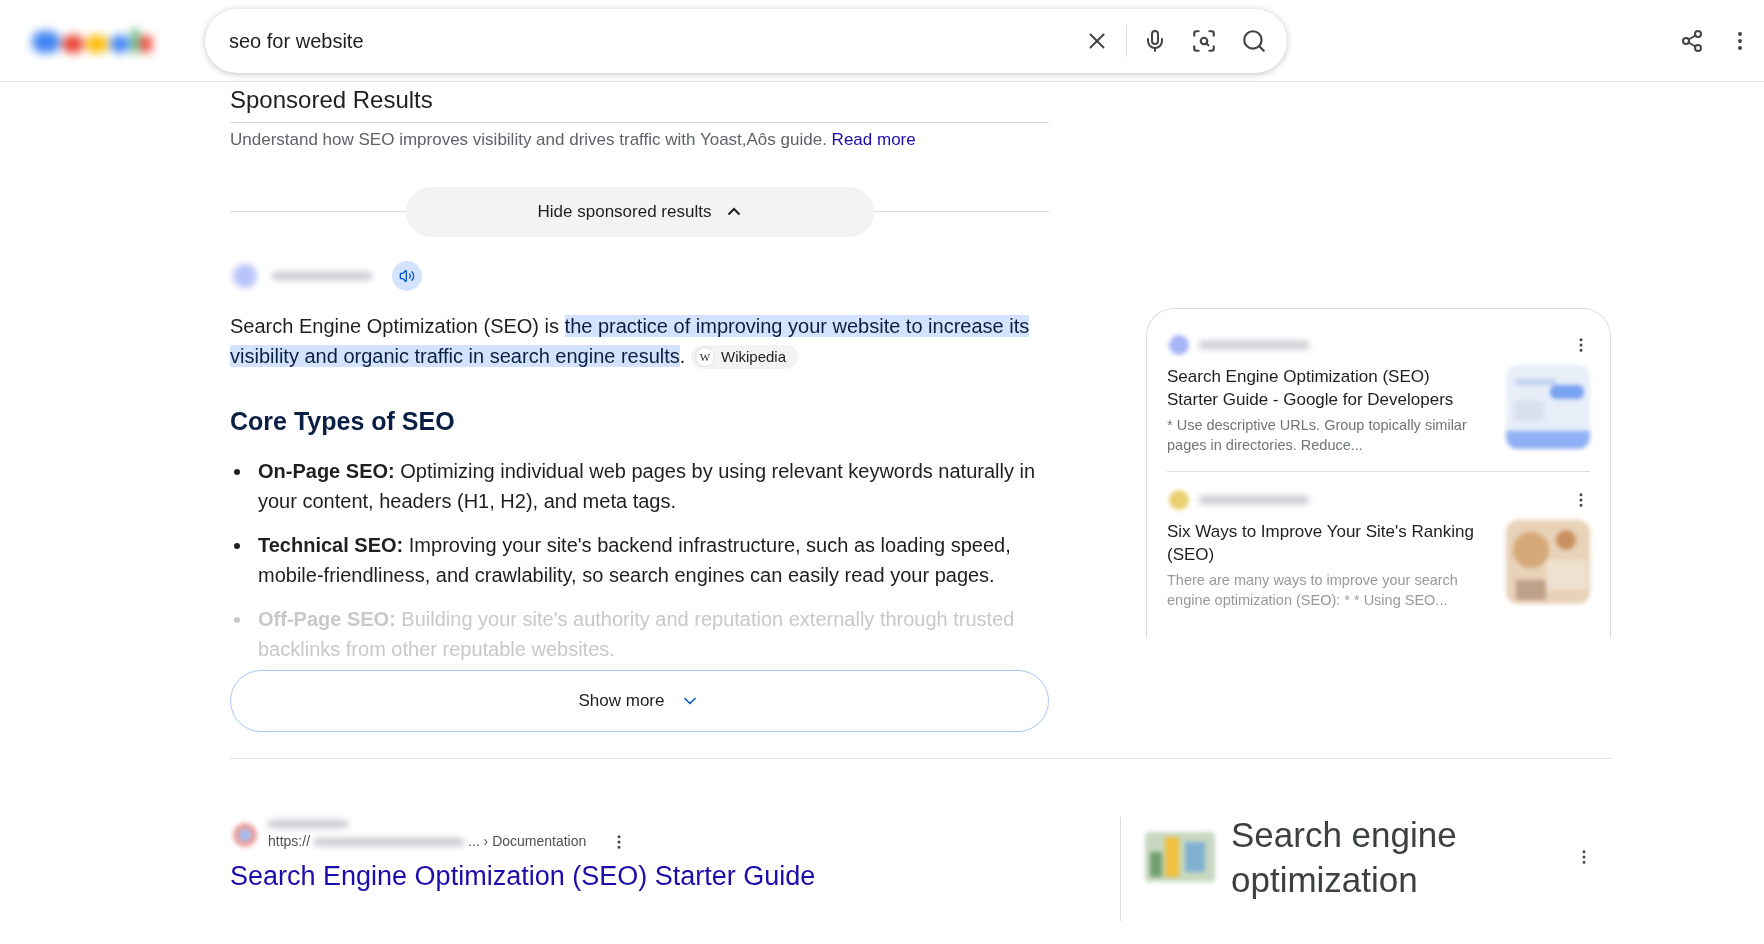 The image size is (1764, 944). Describe the element at coordinates (635, 560) in the screenshot. I see `list-item-text: Technical SEO: Improving your site's backend infrastructure, such as loading speed, mobile-friendliness, and crawlability, so search engines can easily read your pages.` at that location.